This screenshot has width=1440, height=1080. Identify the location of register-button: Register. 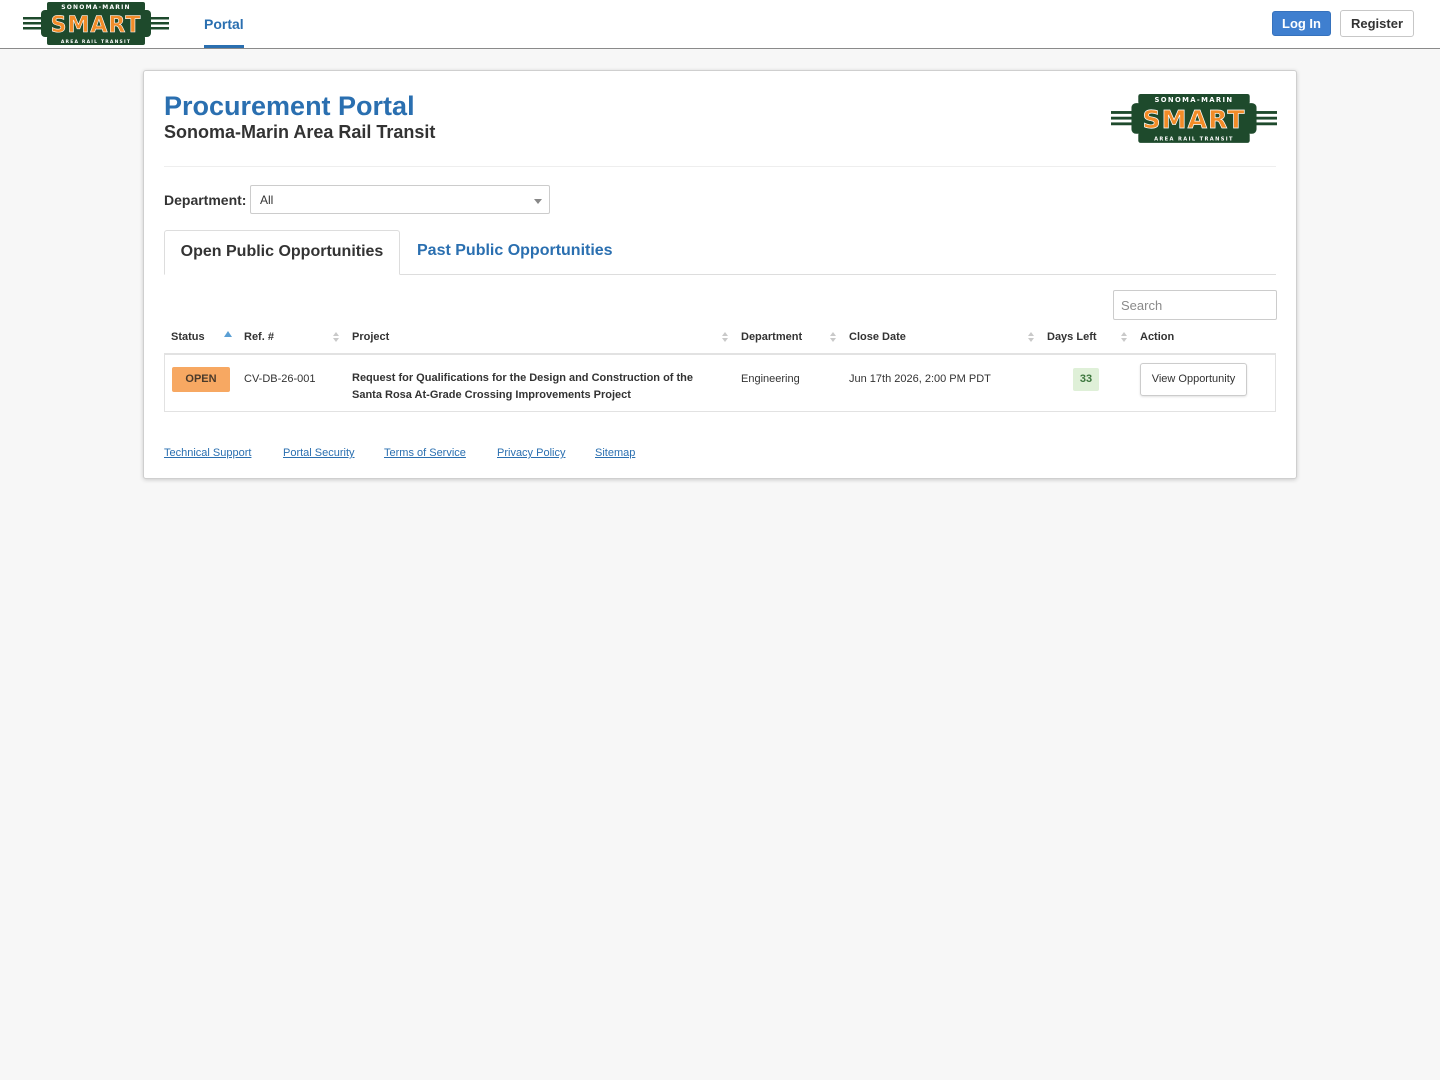
(1377, 23).